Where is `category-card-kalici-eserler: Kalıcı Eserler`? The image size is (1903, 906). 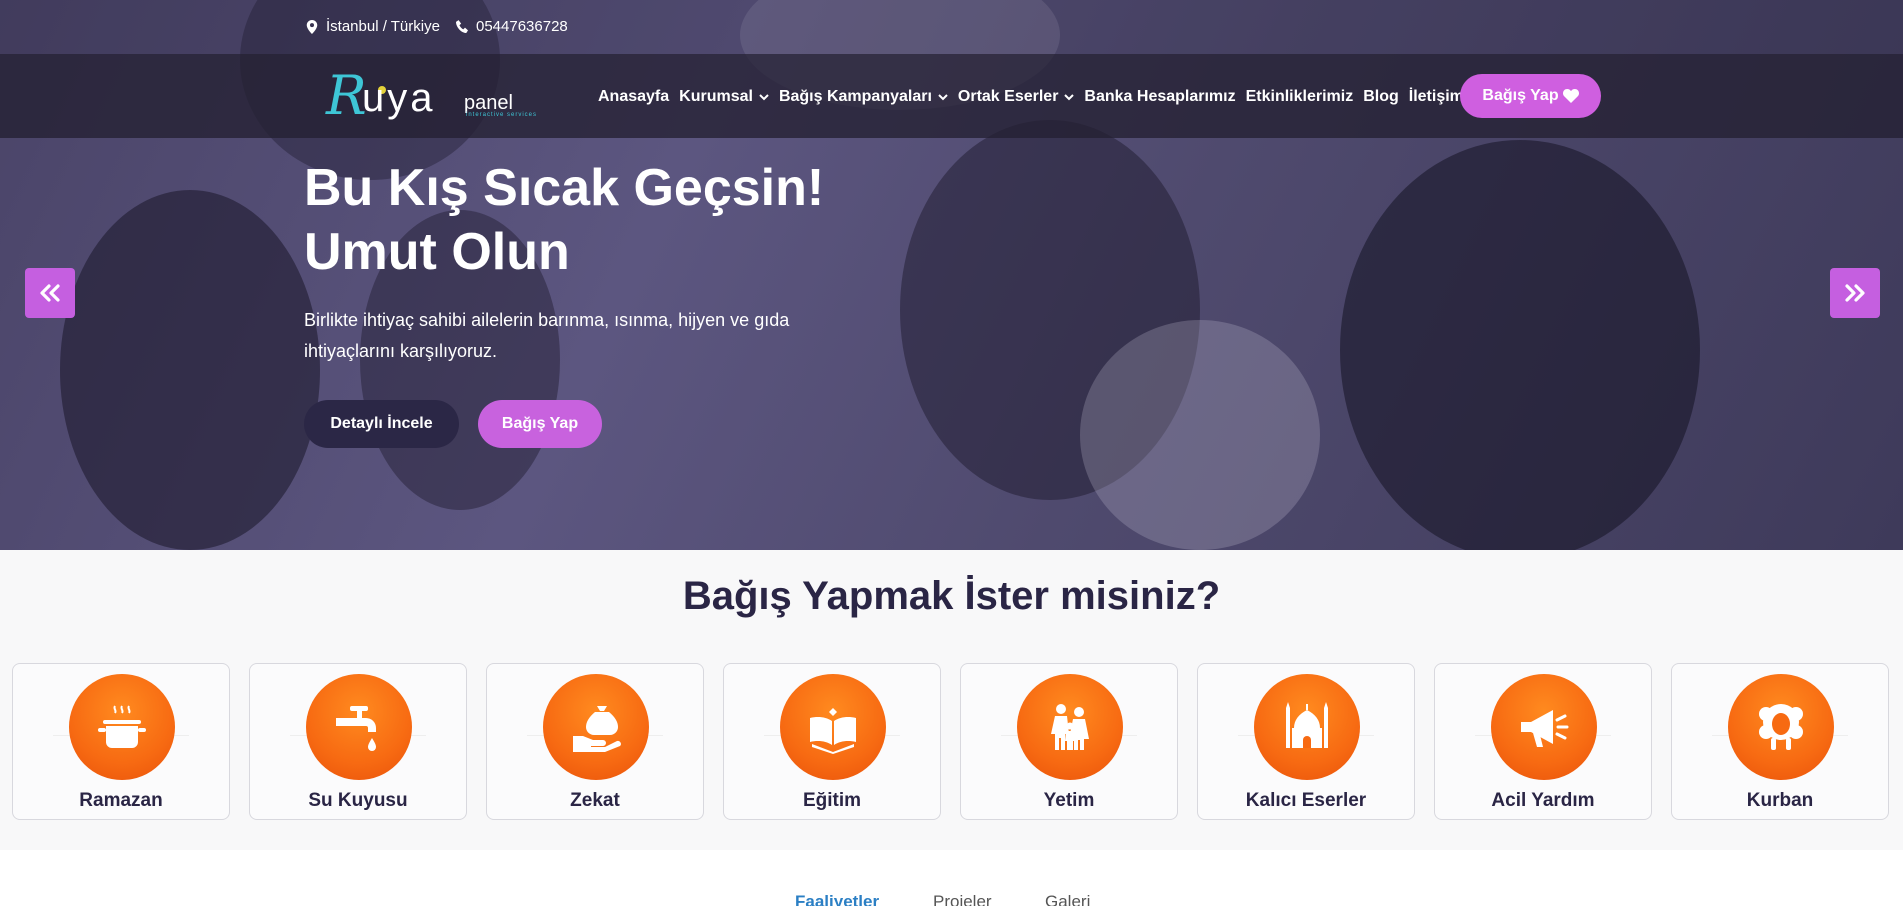 category-card-kalici-eserler: Kalıcı Eserler is located at coordinates (1306, 741).